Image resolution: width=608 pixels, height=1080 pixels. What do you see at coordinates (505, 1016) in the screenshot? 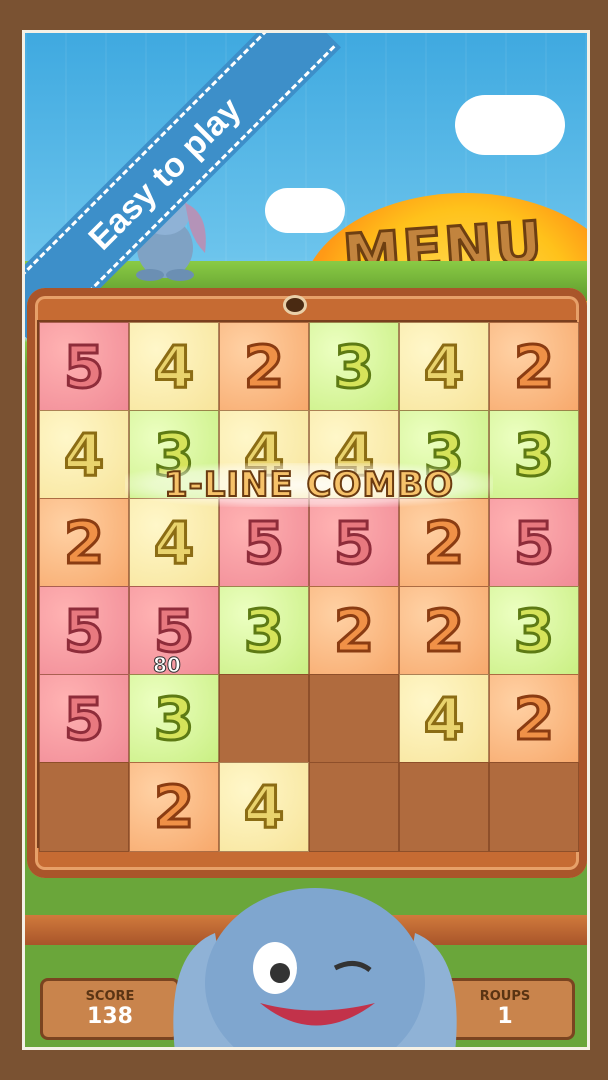
I see `groups-value: 1` at bounding box center [505, 1016].